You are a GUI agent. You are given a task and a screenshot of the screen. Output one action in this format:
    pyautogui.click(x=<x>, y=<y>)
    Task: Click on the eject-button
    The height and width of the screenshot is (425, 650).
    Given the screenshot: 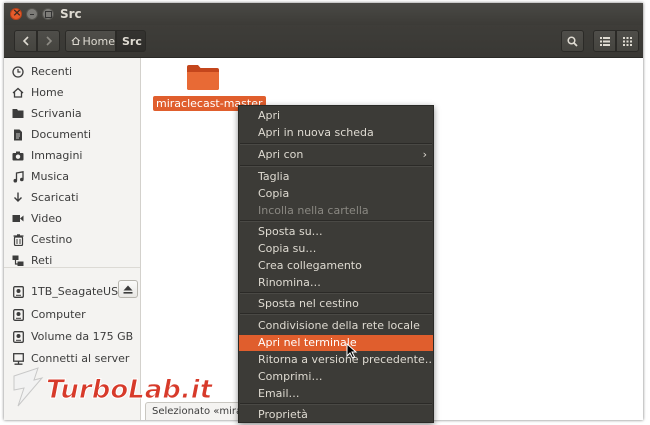 What is the action you would take?
    pyautogui.click(x=128, y=289)
    